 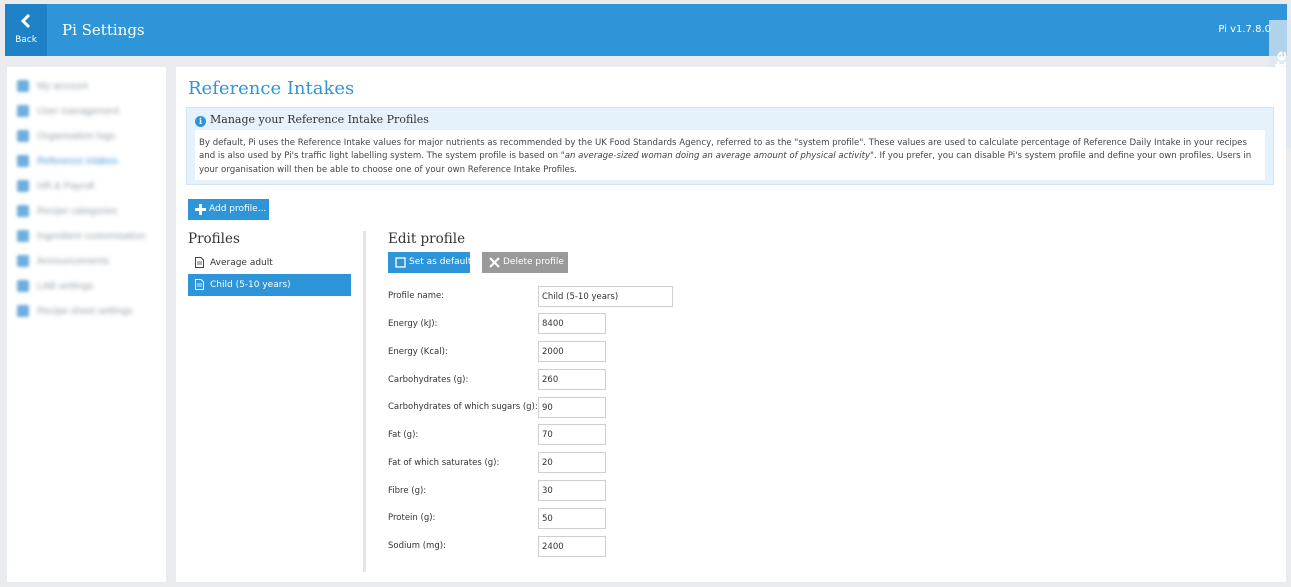 What do you see at coordinates (605, 296) in the screenshot?
I see `profile-name-input` at bounding box center [605, 296].